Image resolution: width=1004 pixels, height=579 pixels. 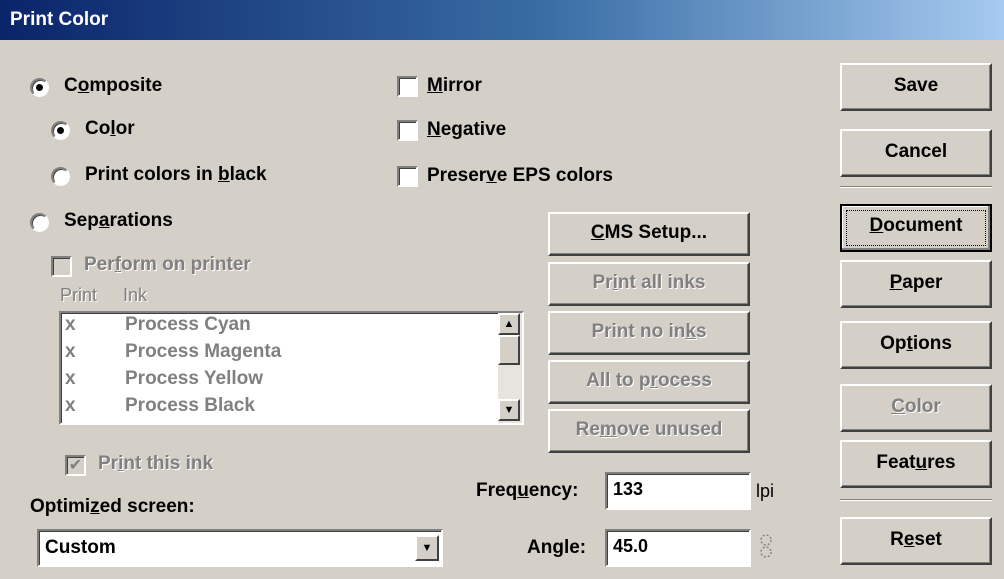 What do you see at coordinates (280, 407) in the screenshot?
I see `list-item: x Process Black` at bounding box center [280, 407].